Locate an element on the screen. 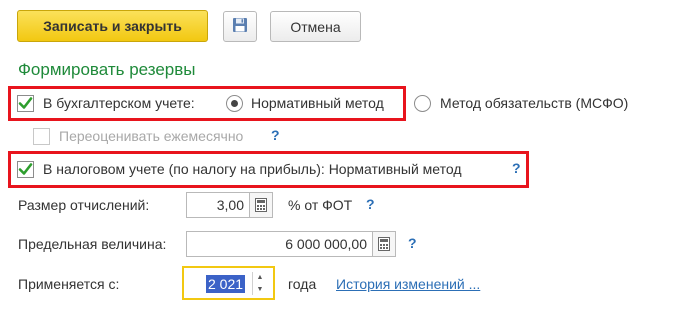 The height and width of the screenshot is (314, 673). floppy-disk-icon is located at coordinates (240, 26).